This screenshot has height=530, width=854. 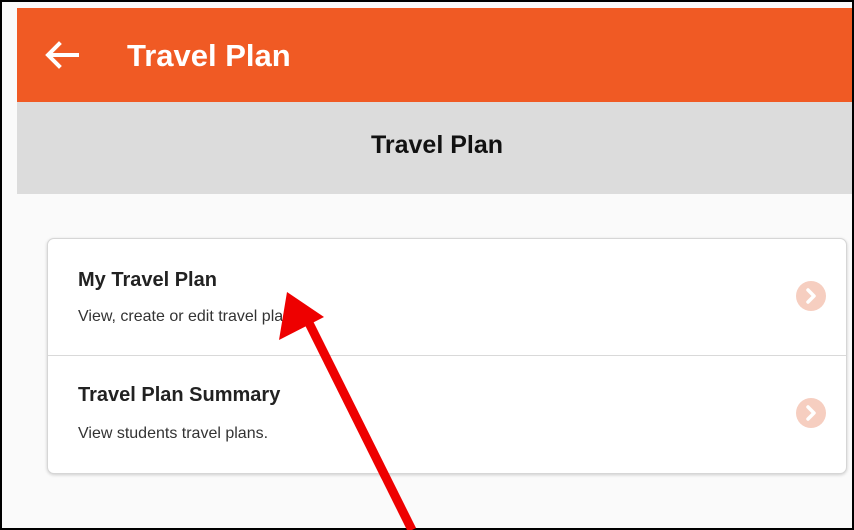 I want to click on menu-item-subtitle: View students travel plans., so click(x=173, y=433).